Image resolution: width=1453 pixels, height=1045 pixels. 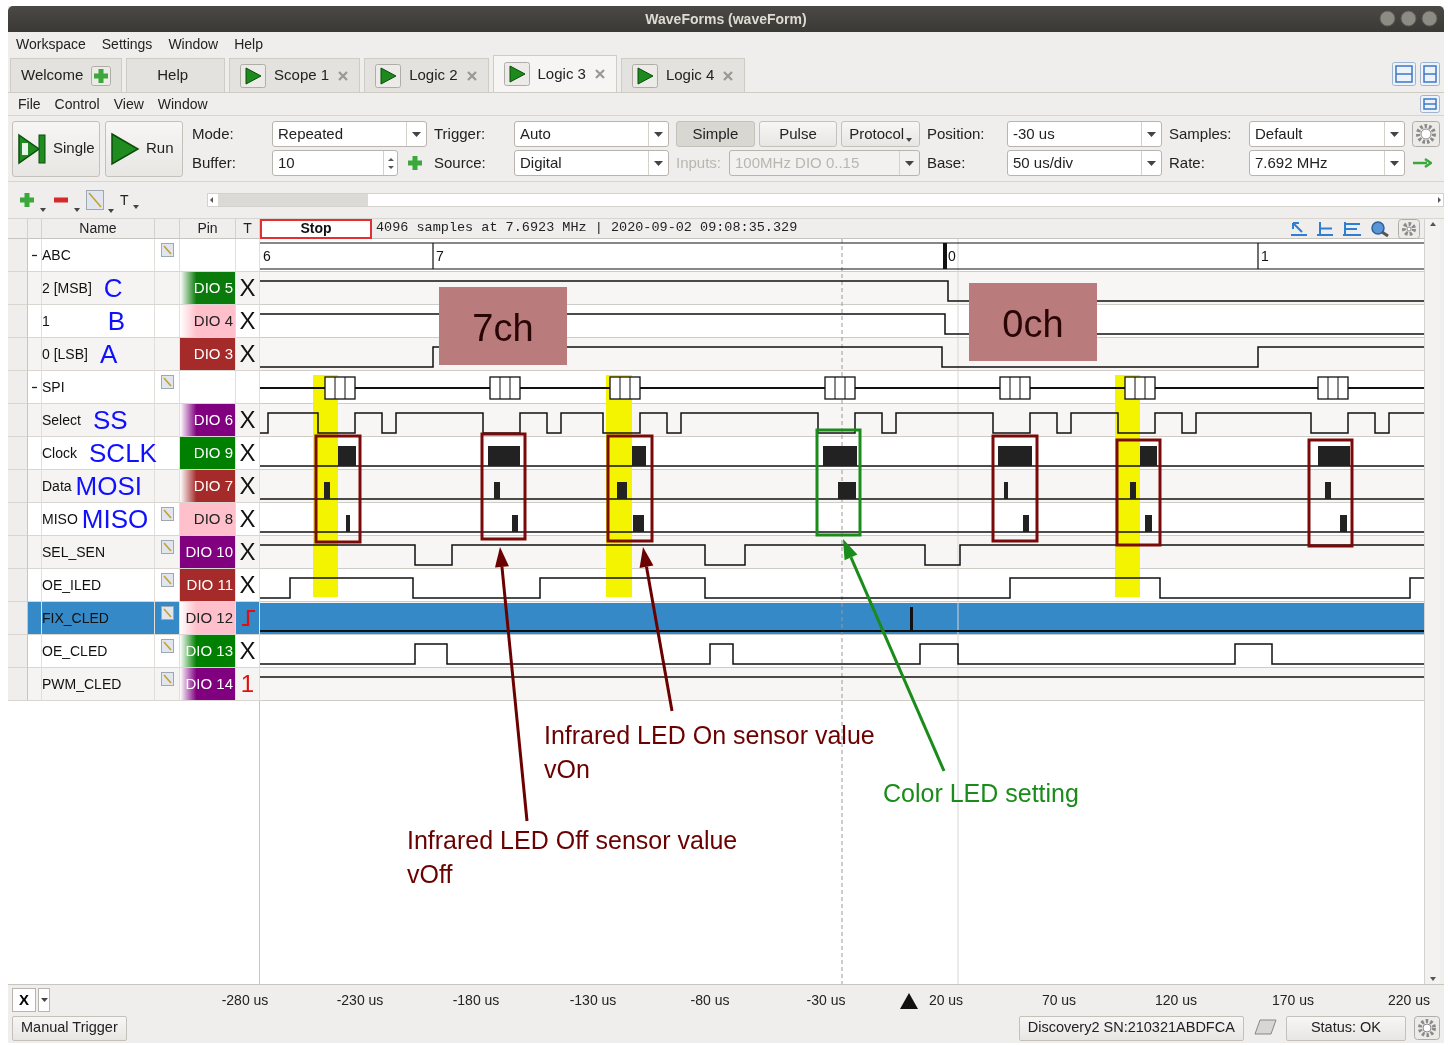 I want to click on dropdown: Repeated, so click(x=349, y=134).